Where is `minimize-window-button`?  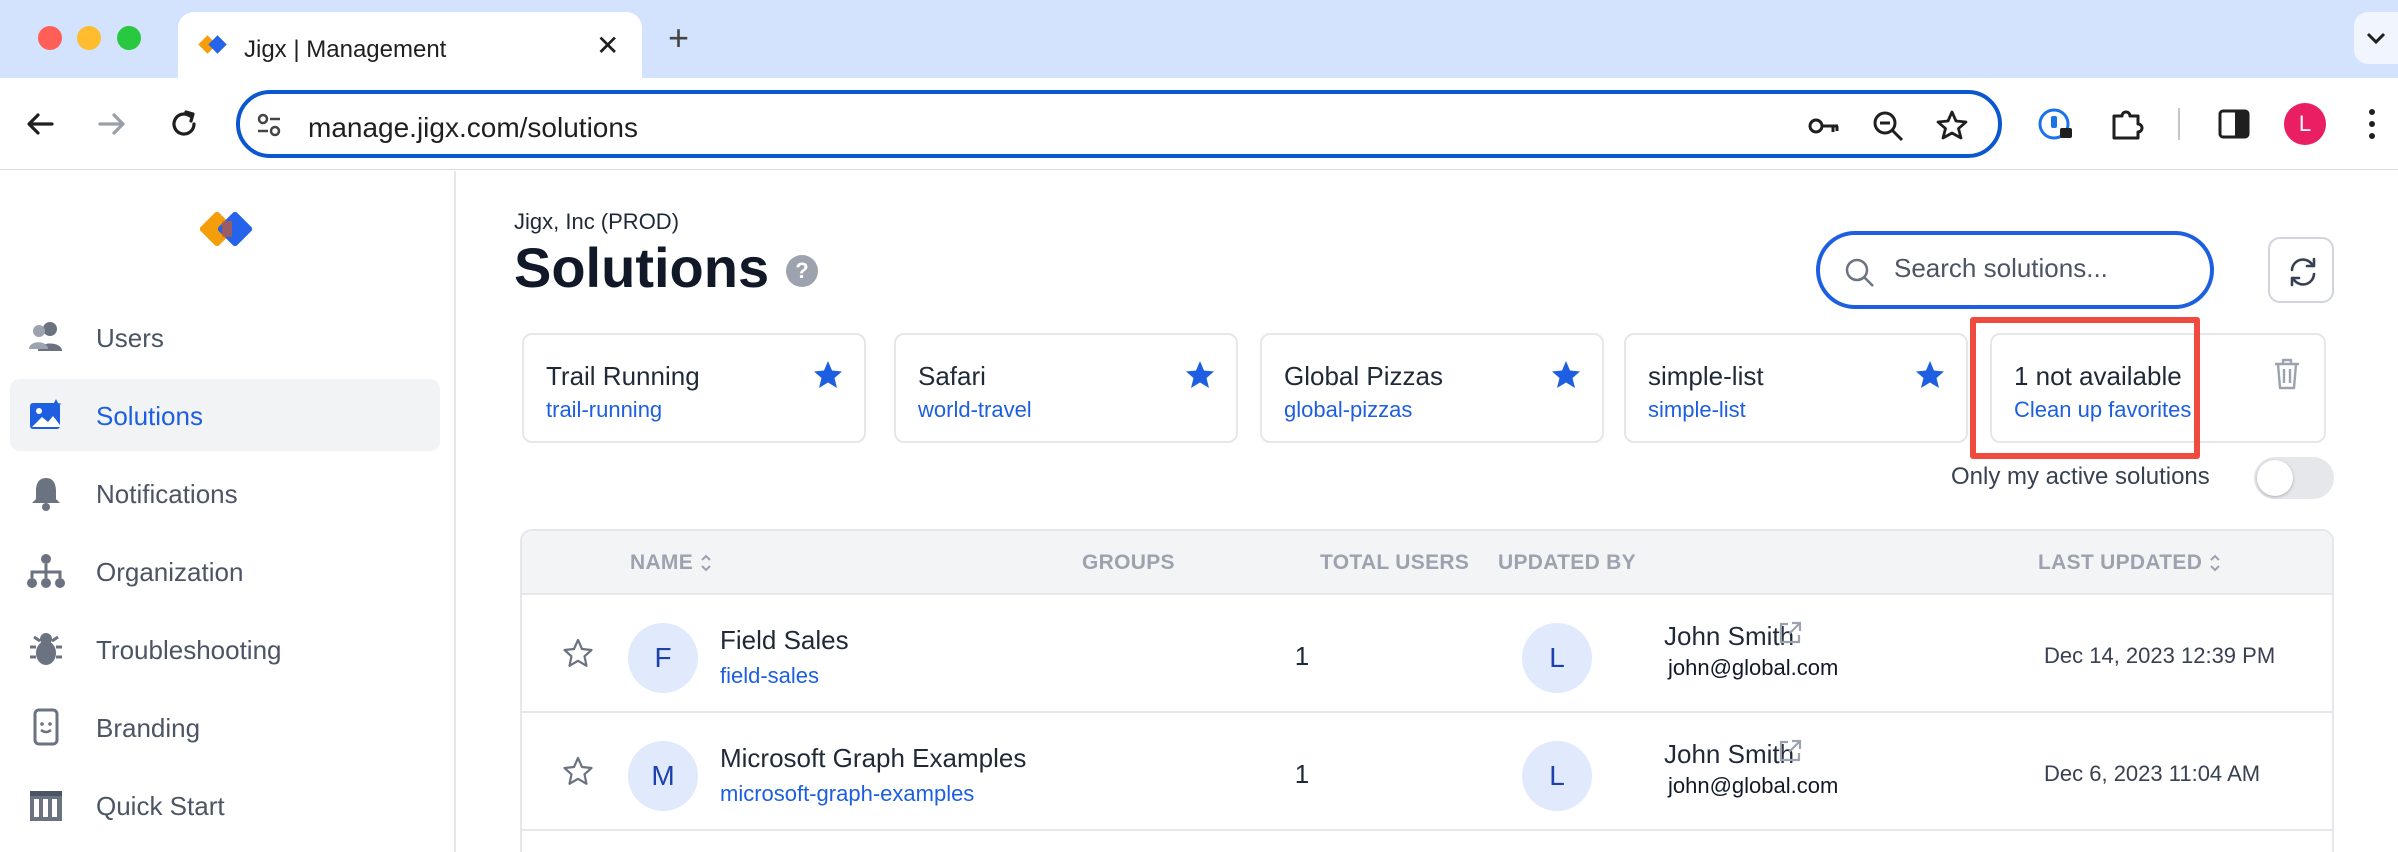 minimize-window-button is located at coordinates (89, 38).